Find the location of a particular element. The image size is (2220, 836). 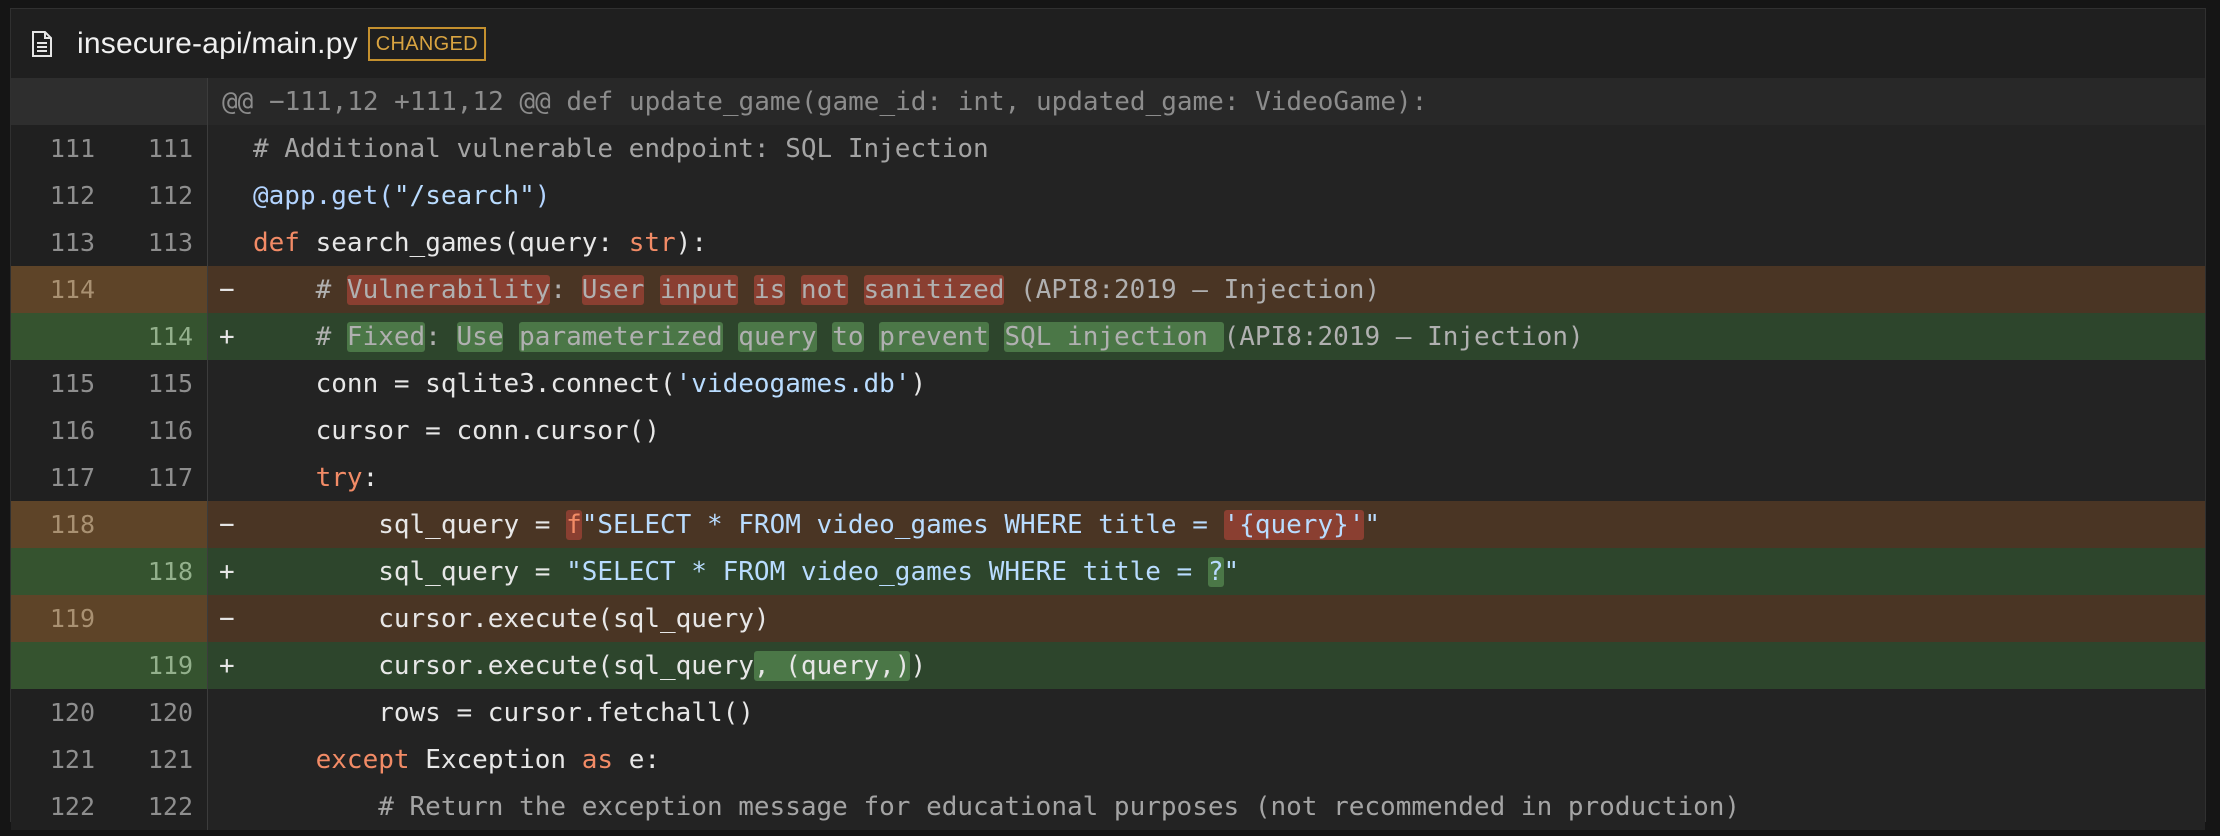

gutter: 114 is located at coordinates (109, 336).